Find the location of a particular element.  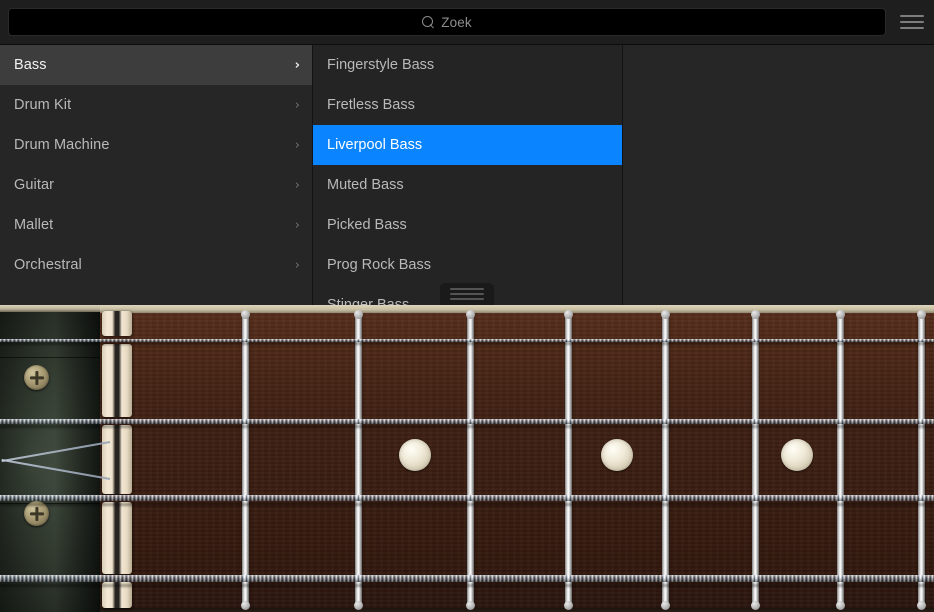

category-item-label: Mallet is located at coordinates (34, 225).